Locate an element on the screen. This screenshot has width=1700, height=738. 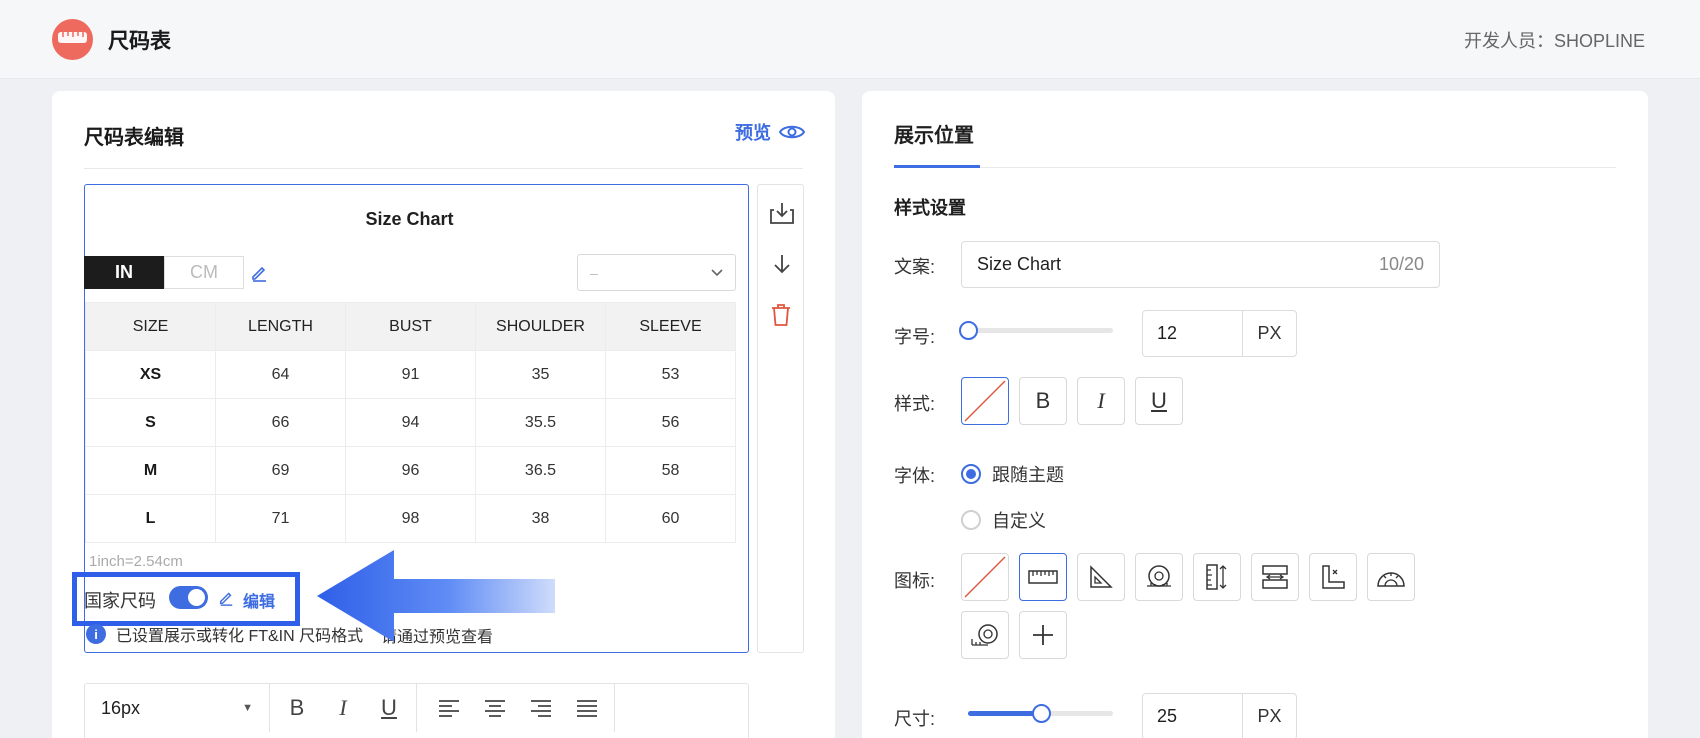
plus-icon is located at coordinates (1043, 635).